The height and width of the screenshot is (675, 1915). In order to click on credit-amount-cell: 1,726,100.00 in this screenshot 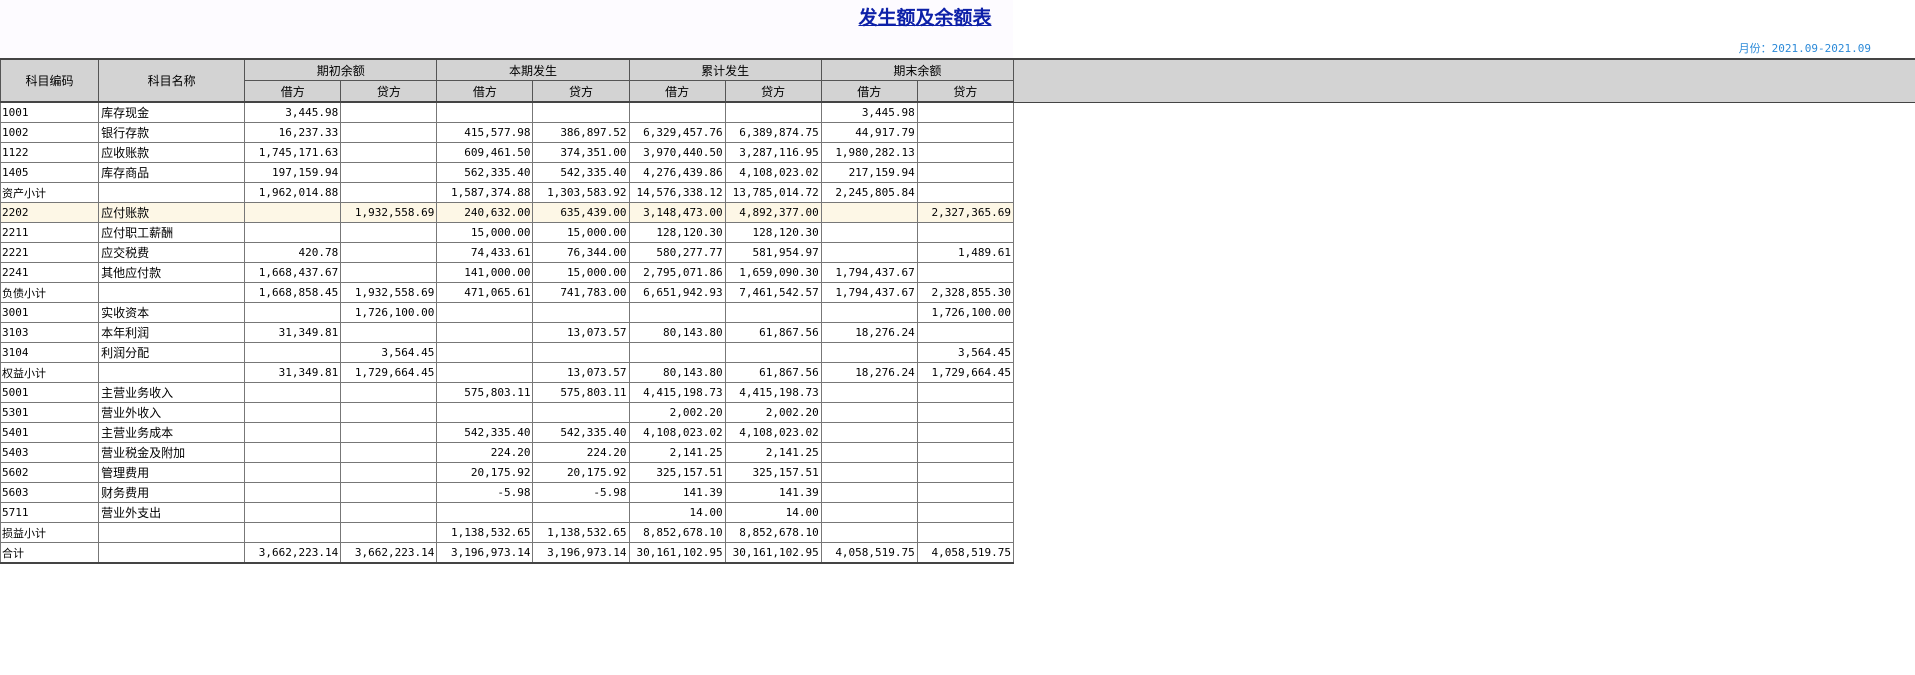, I will do `click(965, 312)`.